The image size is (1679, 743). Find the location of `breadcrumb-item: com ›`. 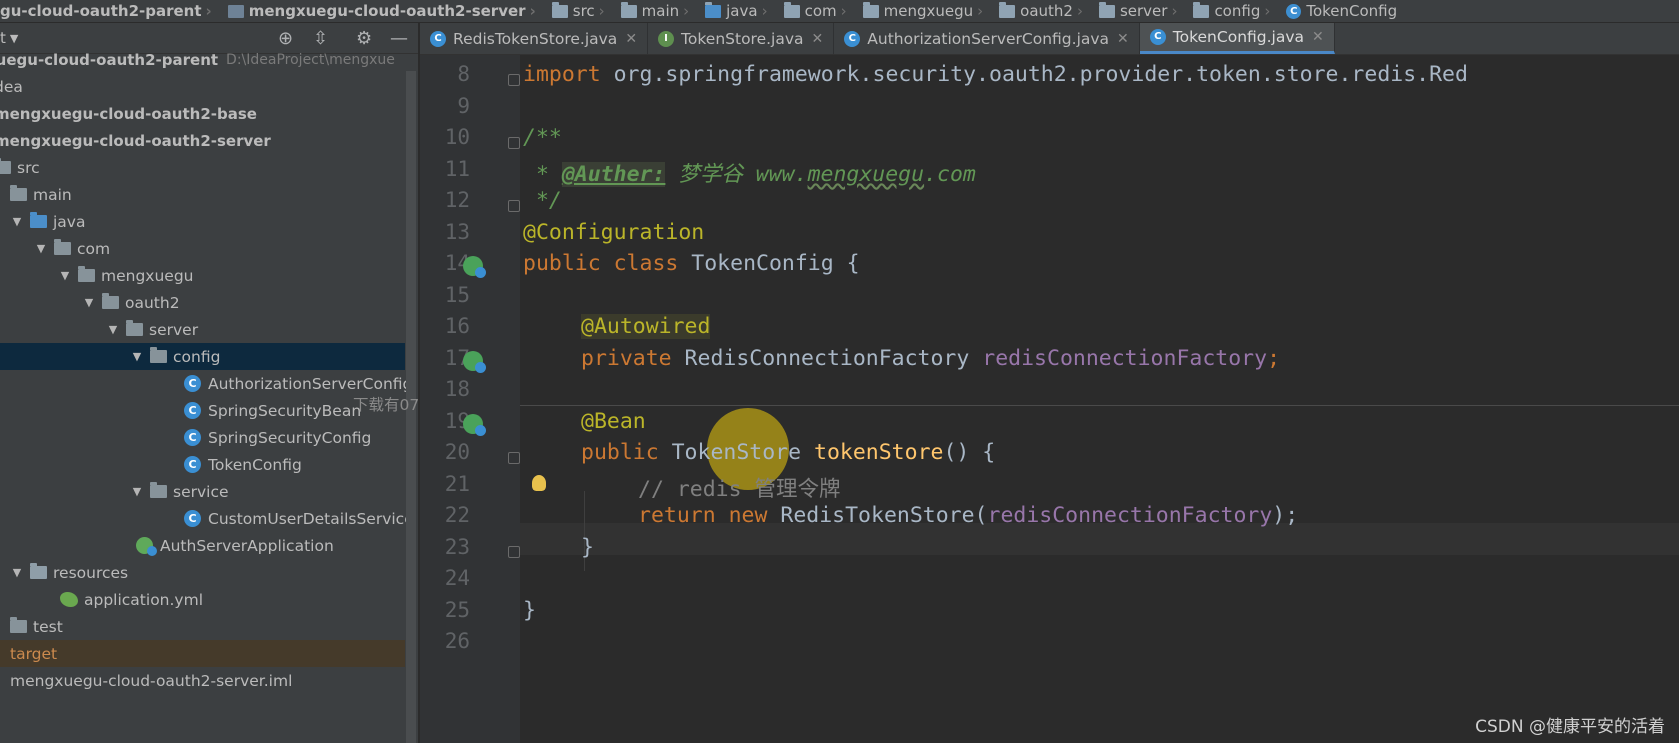

breadcrumb-item: com › is located at coordinates (813, 10).